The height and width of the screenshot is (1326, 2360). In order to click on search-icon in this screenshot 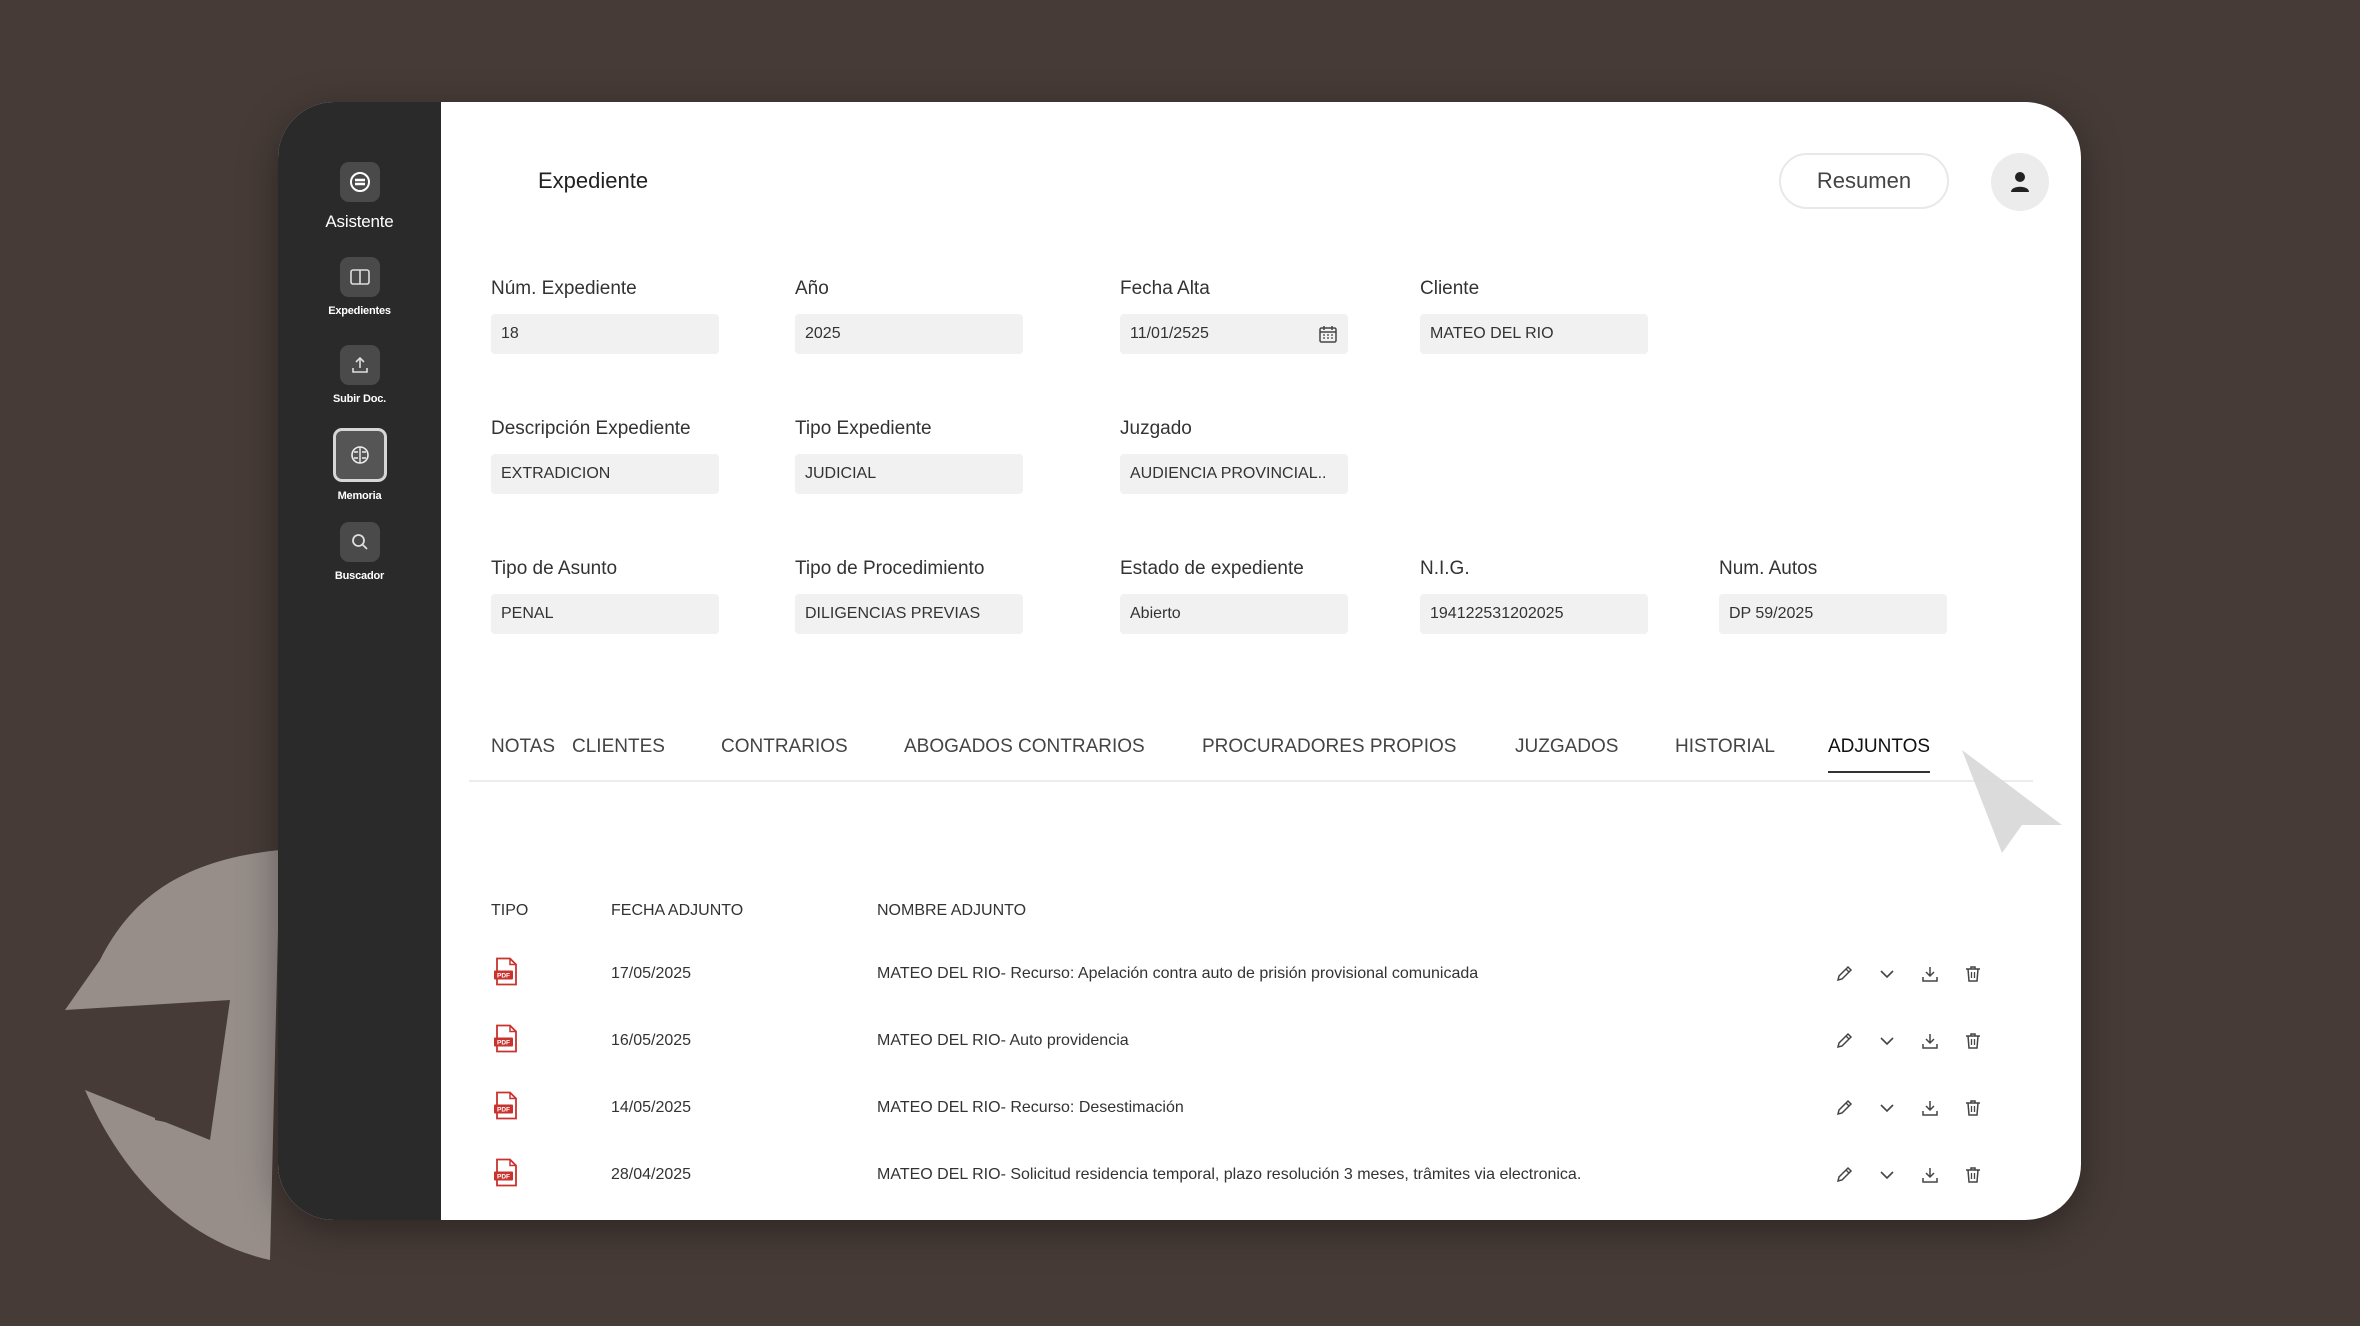, I will do `click(359, 542)`.